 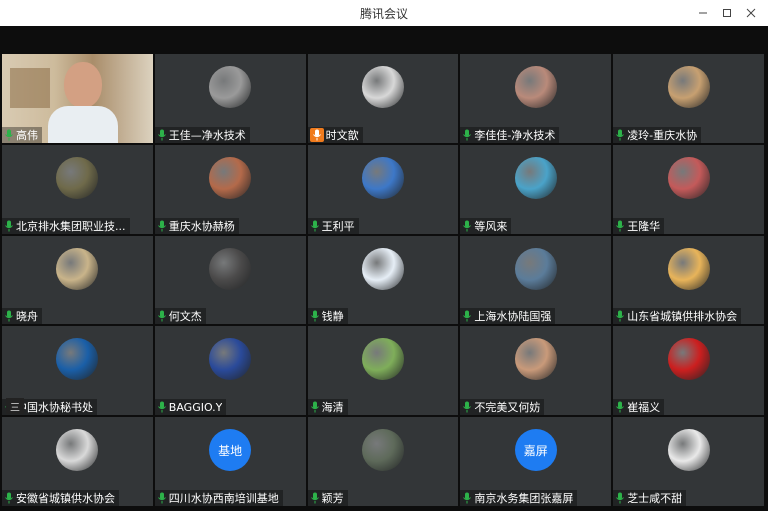 What do you see at coordinates (201, 226) in the screenshot?
I see `participant-name: 重庆水协赫杨` at bounding box center [201, 226].